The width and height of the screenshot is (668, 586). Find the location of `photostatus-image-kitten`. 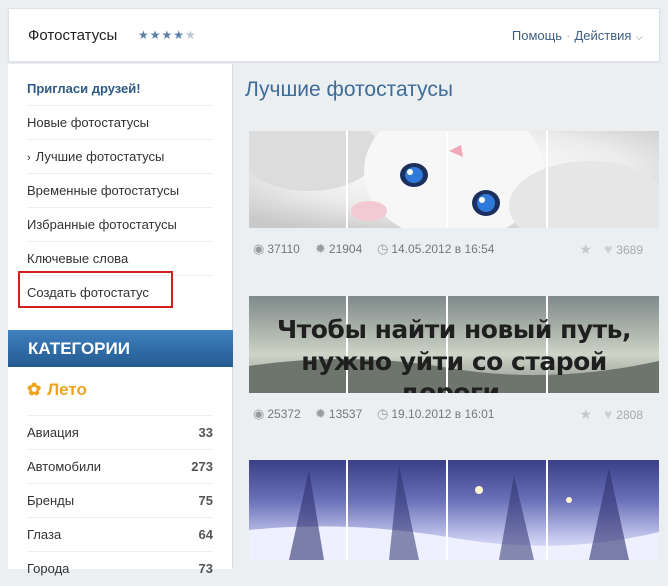

photostatus-image-kitten is located at coordinates (454, 179).